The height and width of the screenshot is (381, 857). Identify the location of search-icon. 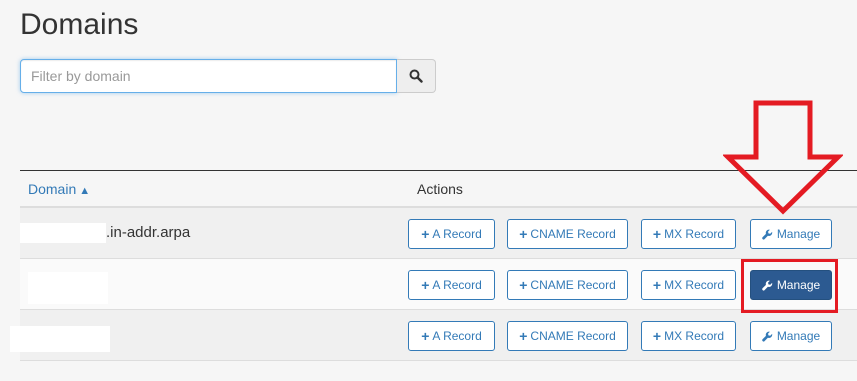
(416, 76).